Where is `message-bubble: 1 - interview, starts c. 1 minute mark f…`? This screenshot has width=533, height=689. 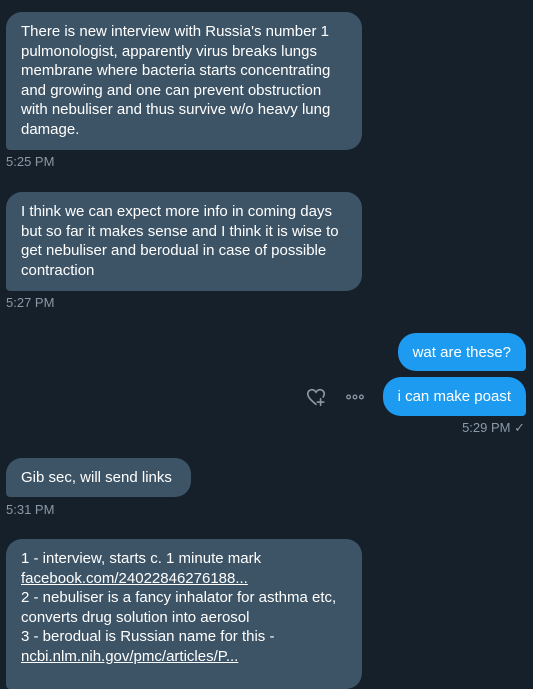 message-bubble: 1 - interview, starts c. 1 minute mark f… is located at coordinates (184, 614).